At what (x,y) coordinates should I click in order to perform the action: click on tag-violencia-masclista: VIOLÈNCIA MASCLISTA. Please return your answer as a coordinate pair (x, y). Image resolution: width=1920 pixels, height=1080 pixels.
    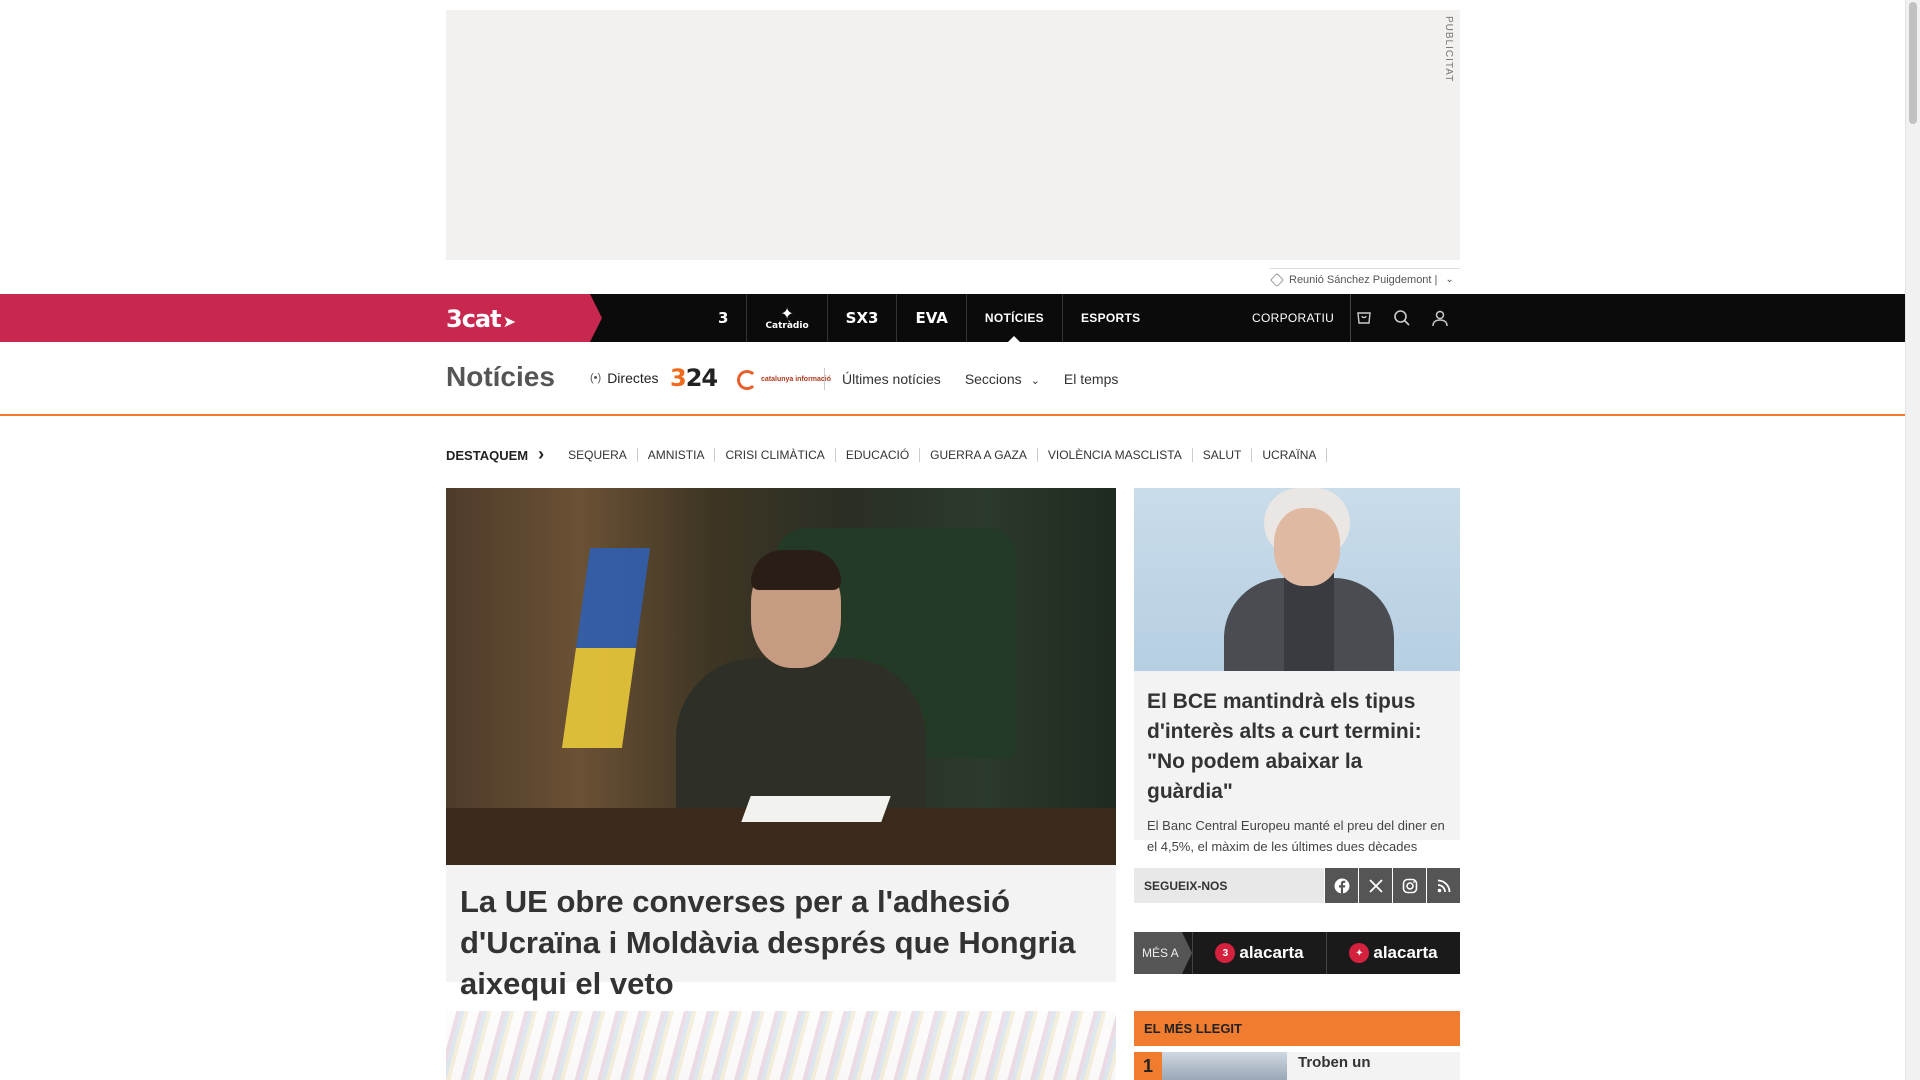
    Looking at the image, I should click on (1115, 454).